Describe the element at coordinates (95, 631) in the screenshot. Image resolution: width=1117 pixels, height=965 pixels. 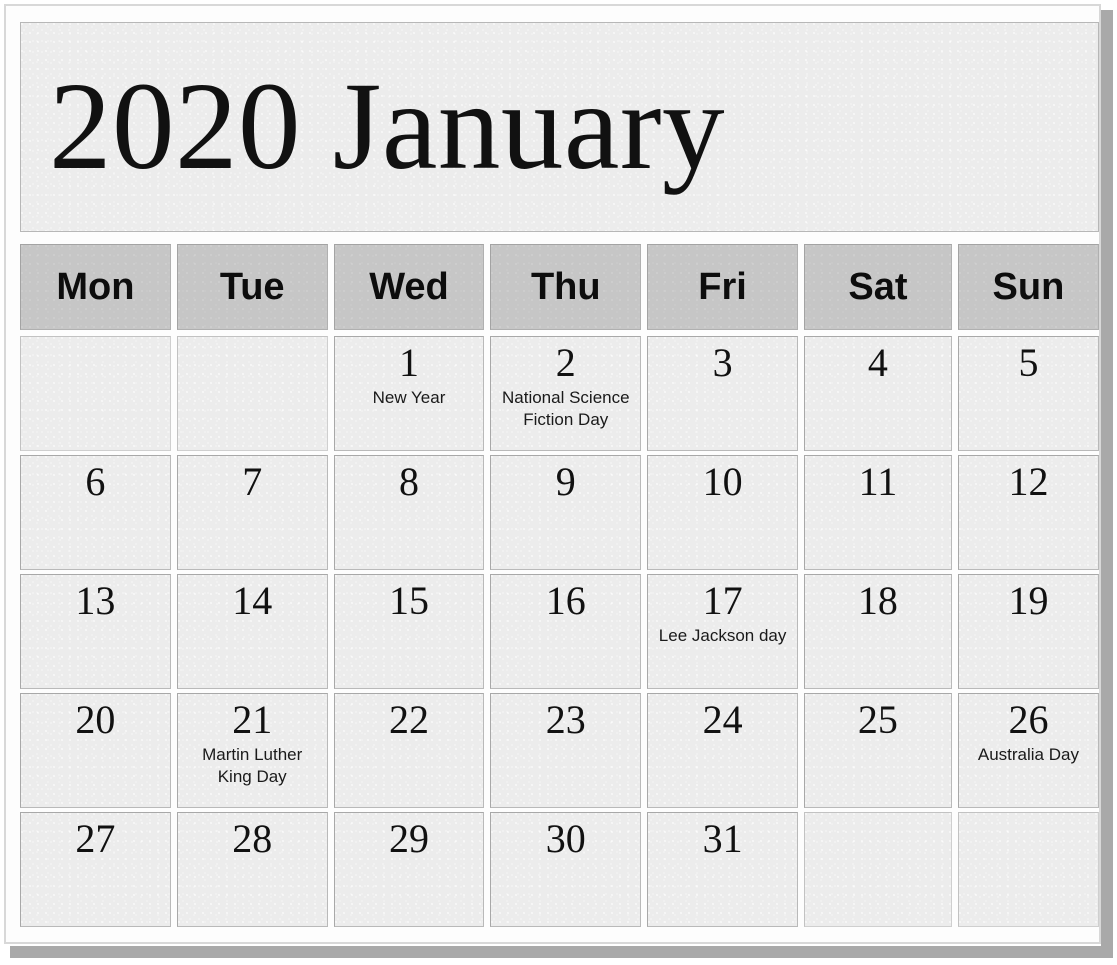
I see `day-cell: 13` at that location.